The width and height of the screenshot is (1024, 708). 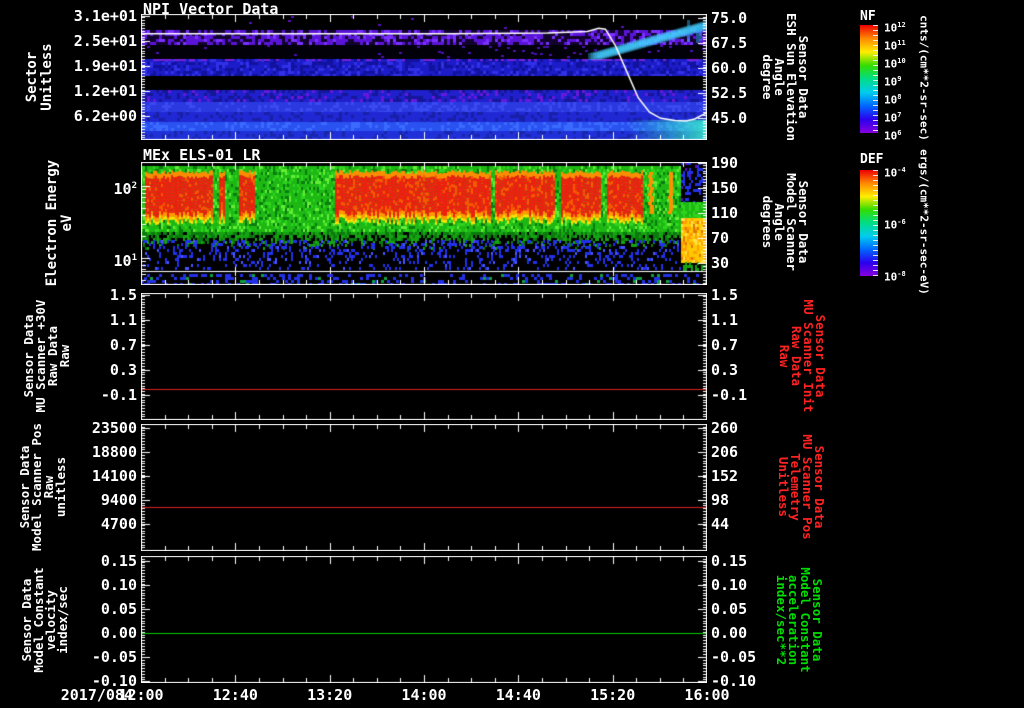 What do you see at coordinates (134, 258) in the screenshot?
I see `exponent: 1` at bounding box center [134, 258].